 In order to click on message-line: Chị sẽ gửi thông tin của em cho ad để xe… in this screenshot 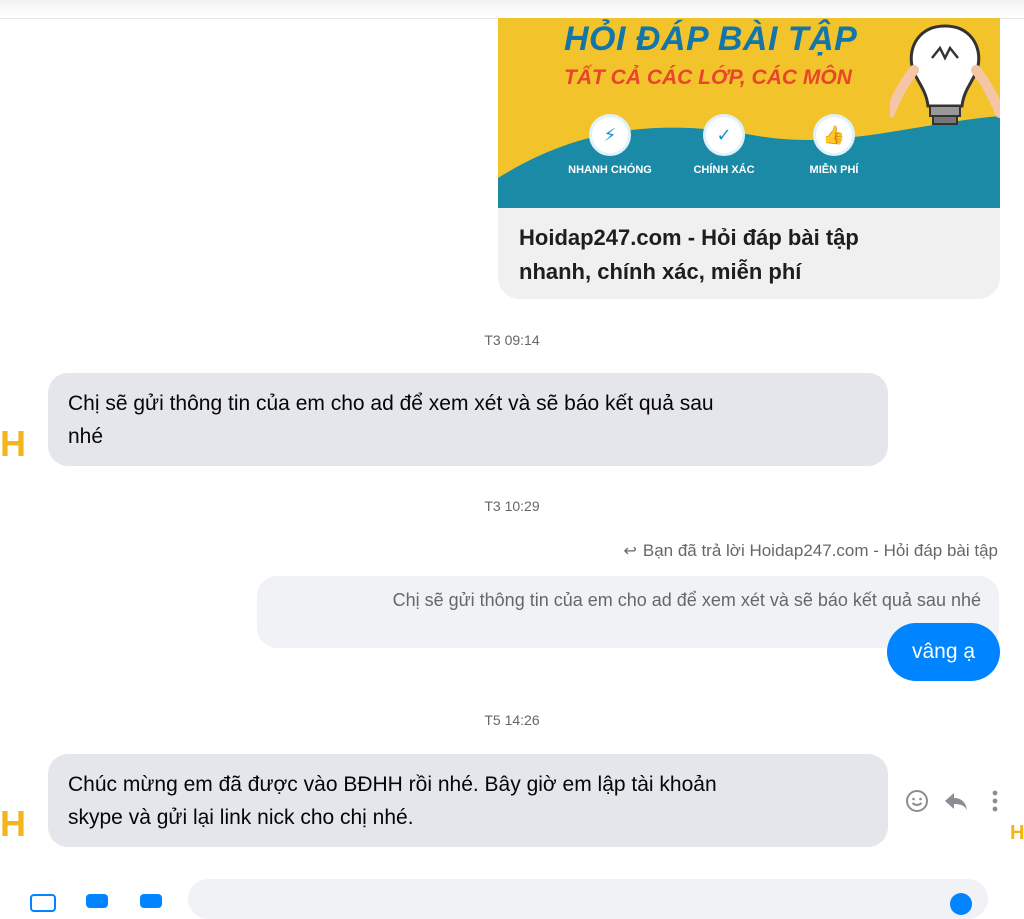, I will do `click(391, 403)`.